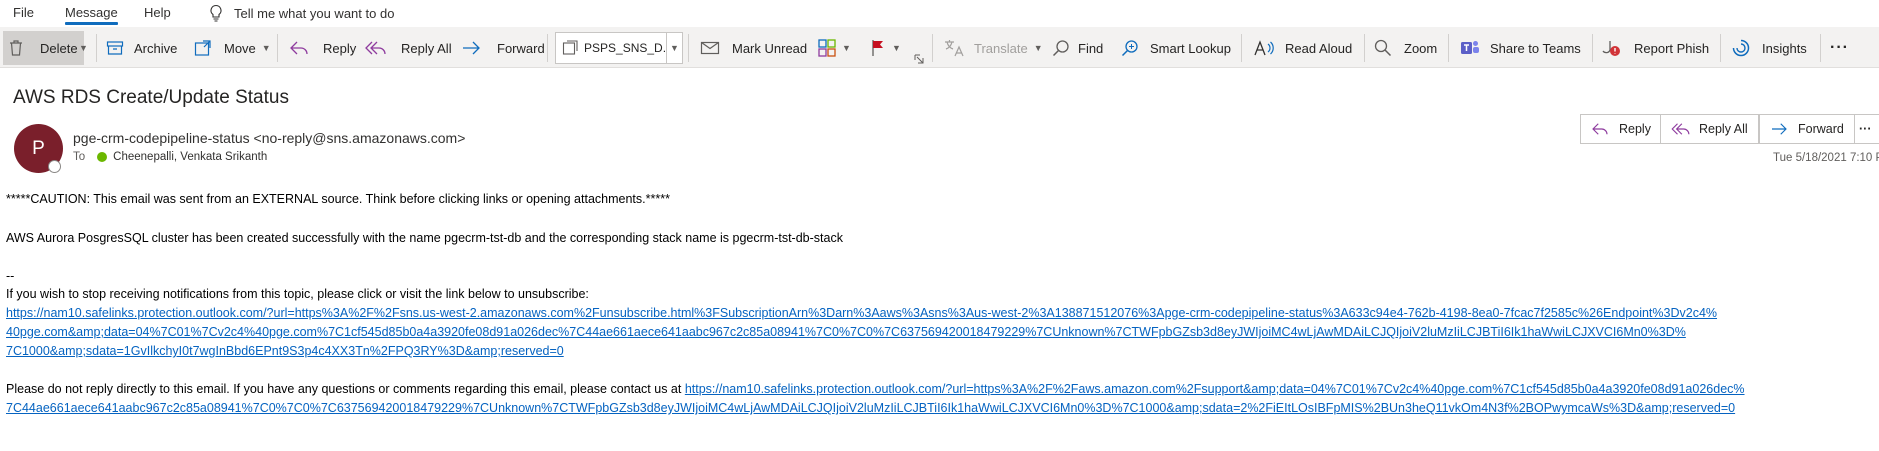 The height and width of the screenshot is (451, 1879). What do you see at coordinates (240, 48) in the screenshot?
I see `move-label: Move` at bounding box center [240, 48].